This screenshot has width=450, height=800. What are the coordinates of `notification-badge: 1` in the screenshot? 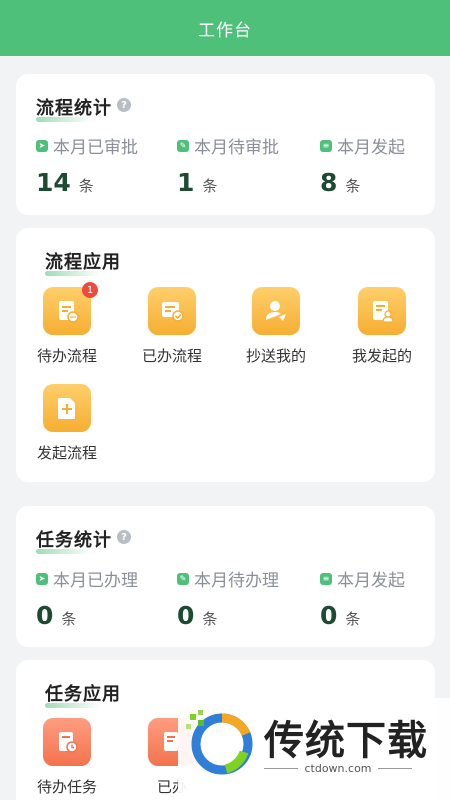 It's located at (90, 290).